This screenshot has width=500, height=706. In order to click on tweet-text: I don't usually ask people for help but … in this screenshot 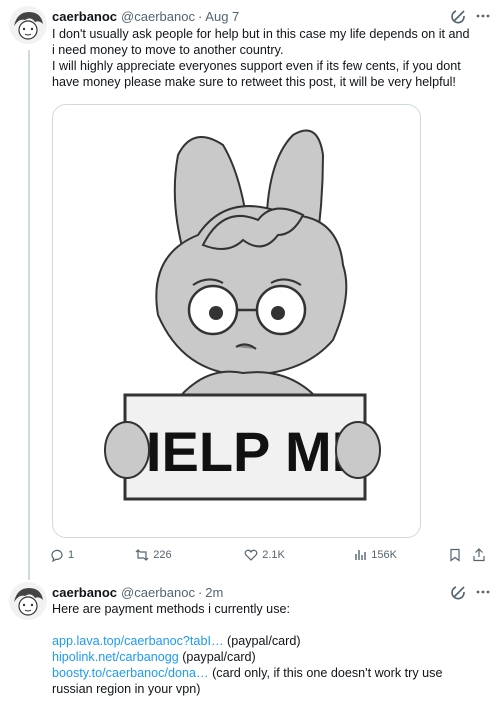, I will do `click(271, 58)`.